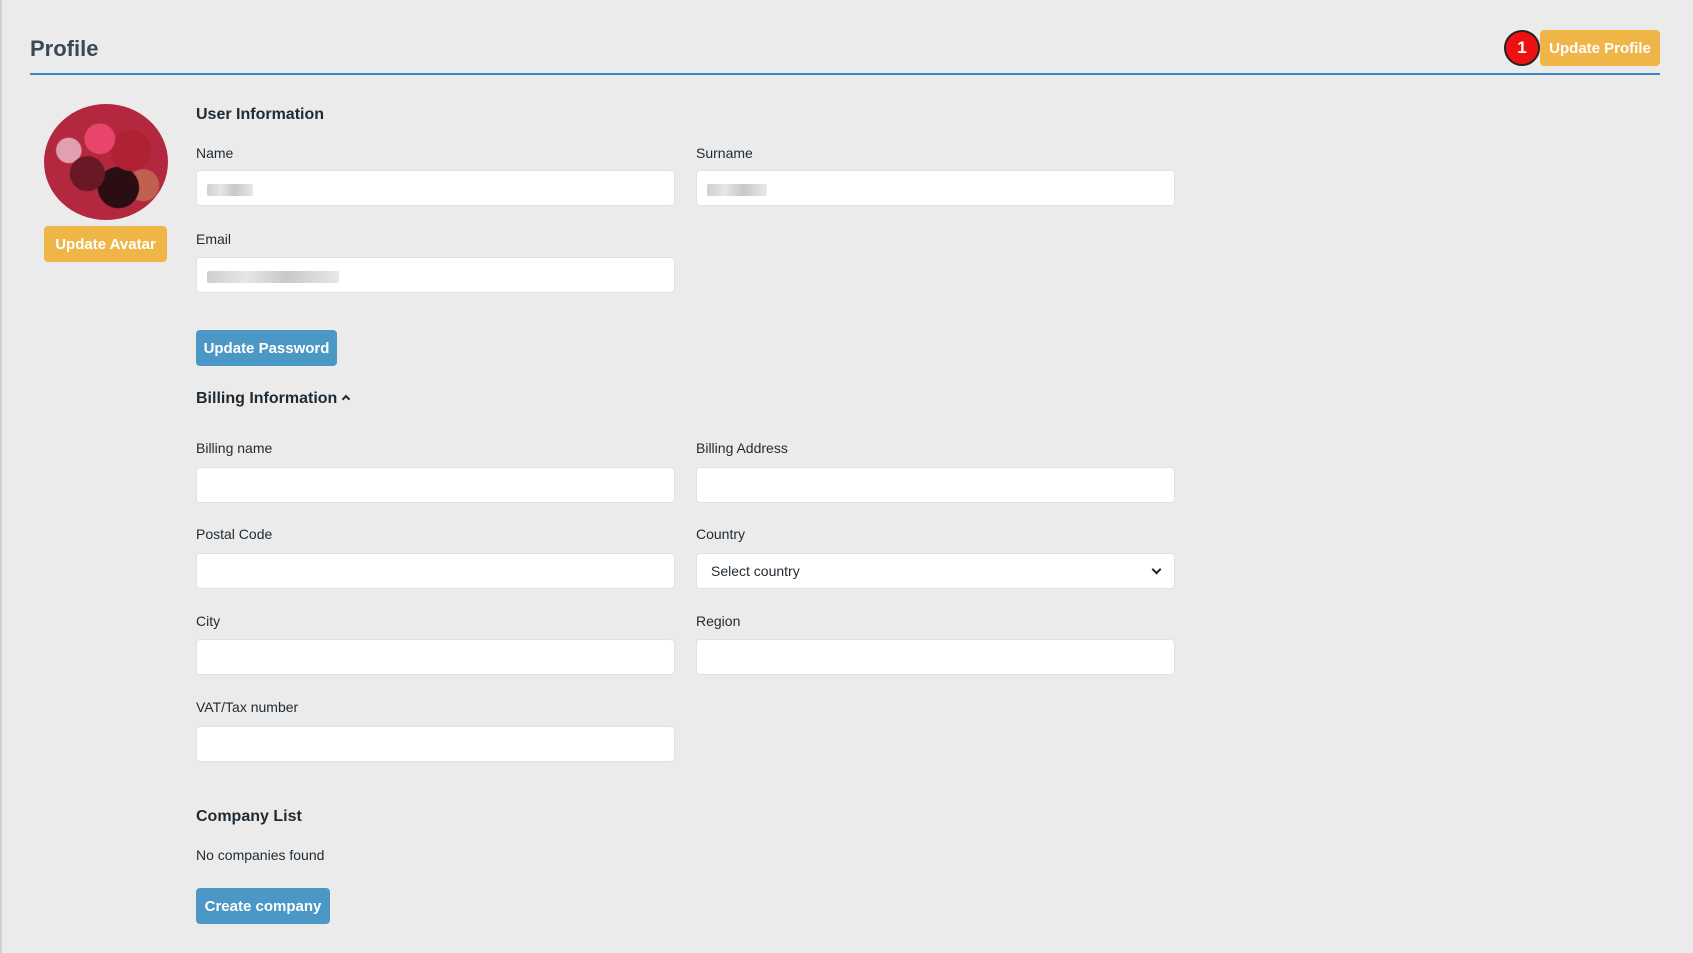  I want to click on name-value-redacted, so click(230, 190).